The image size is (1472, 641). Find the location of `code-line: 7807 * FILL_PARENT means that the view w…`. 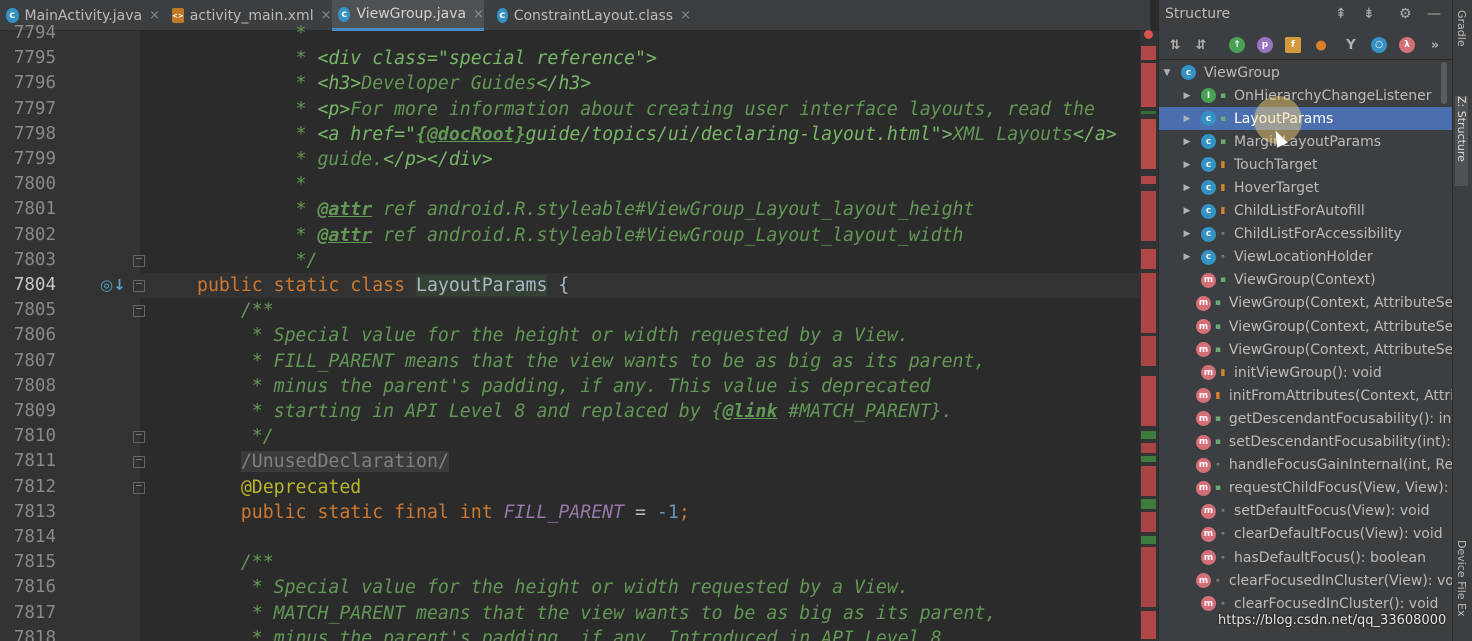

code-line: 7807 * FILL_PARENT means that the view w… is located at coordinates (570, 361).